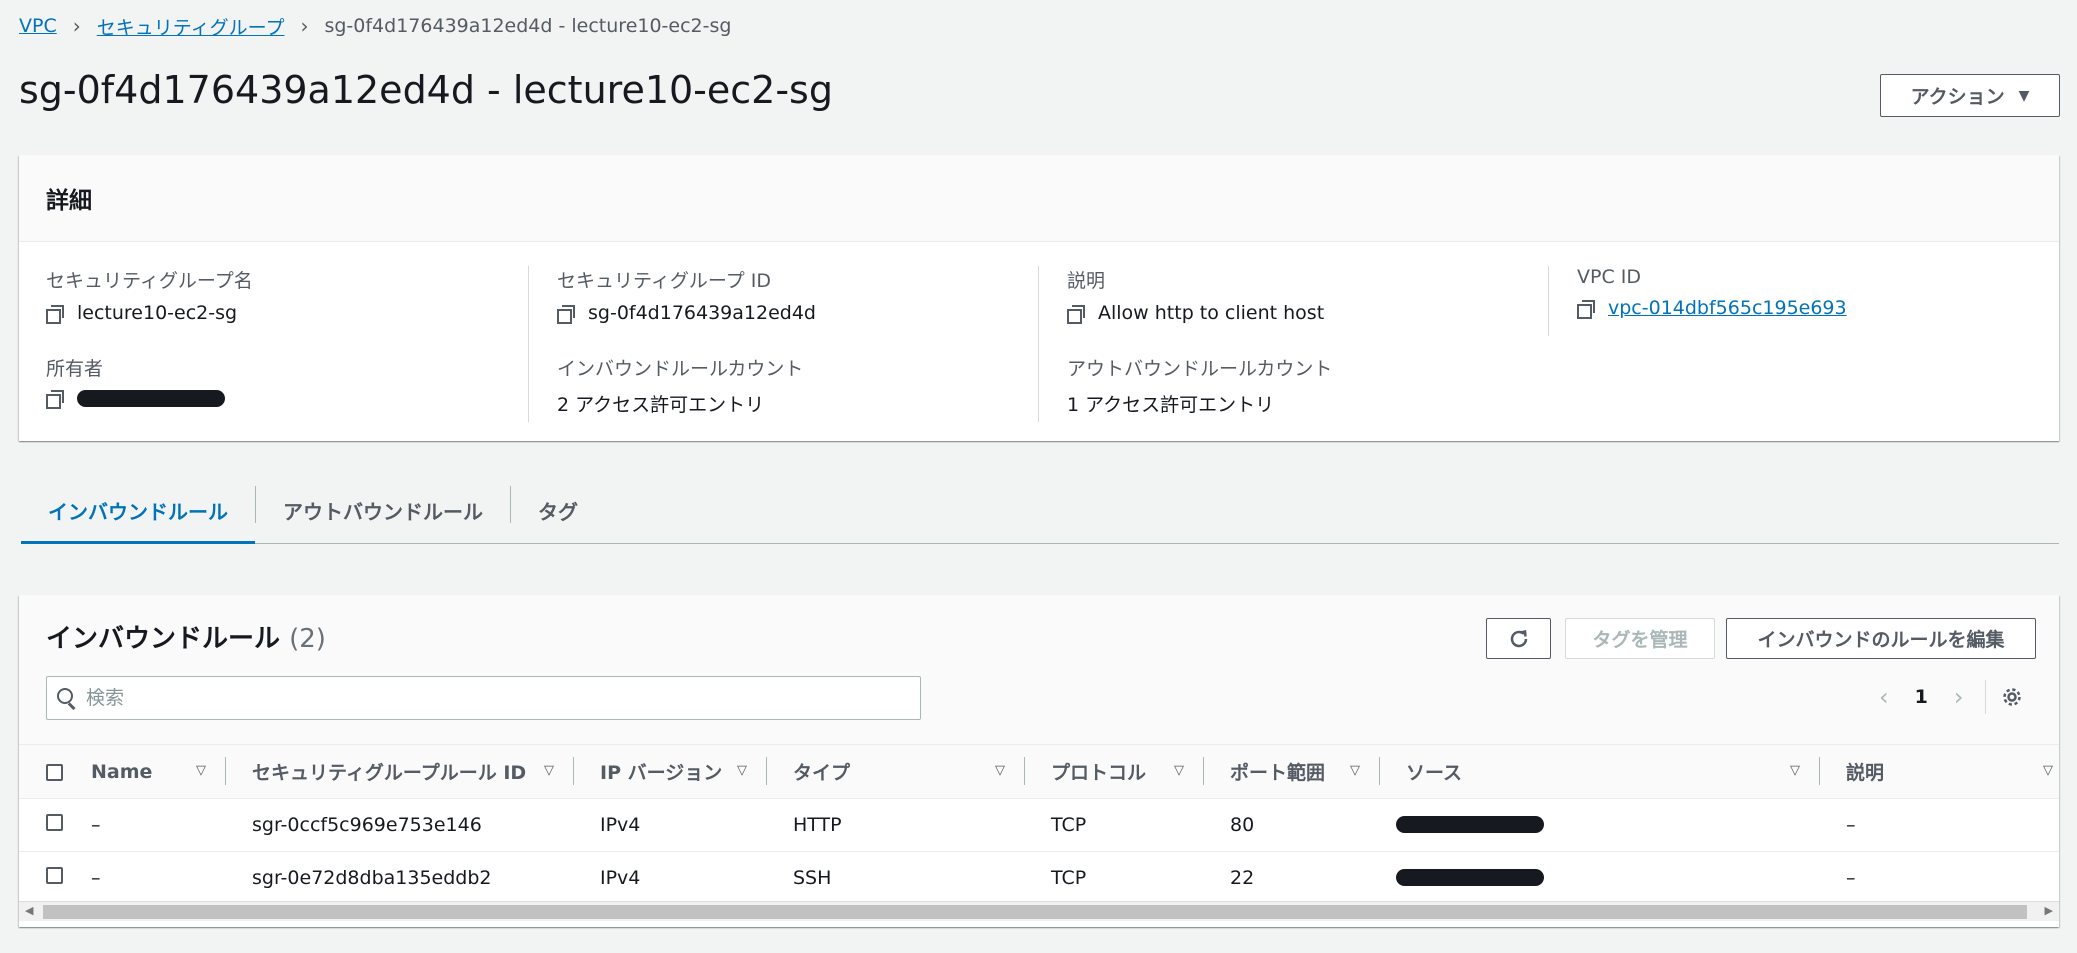 The image size is (2077, 953). Describe the element at coordinates (1817, 292) in the screenshot. I see `field-vpc-id: VPC ID vpc-014dbf565c195e693` at that location.